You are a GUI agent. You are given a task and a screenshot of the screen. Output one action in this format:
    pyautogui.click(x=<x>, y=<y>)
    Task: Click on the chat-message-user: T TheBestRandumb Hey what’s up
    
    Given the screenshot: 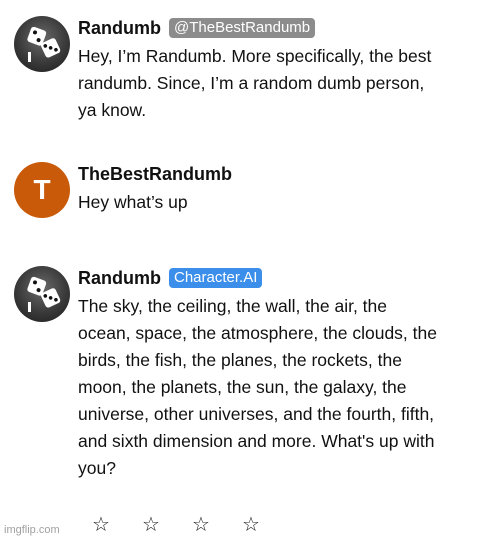 What is the action you would take?
    pyautogui.click(x=249, y=192)
    